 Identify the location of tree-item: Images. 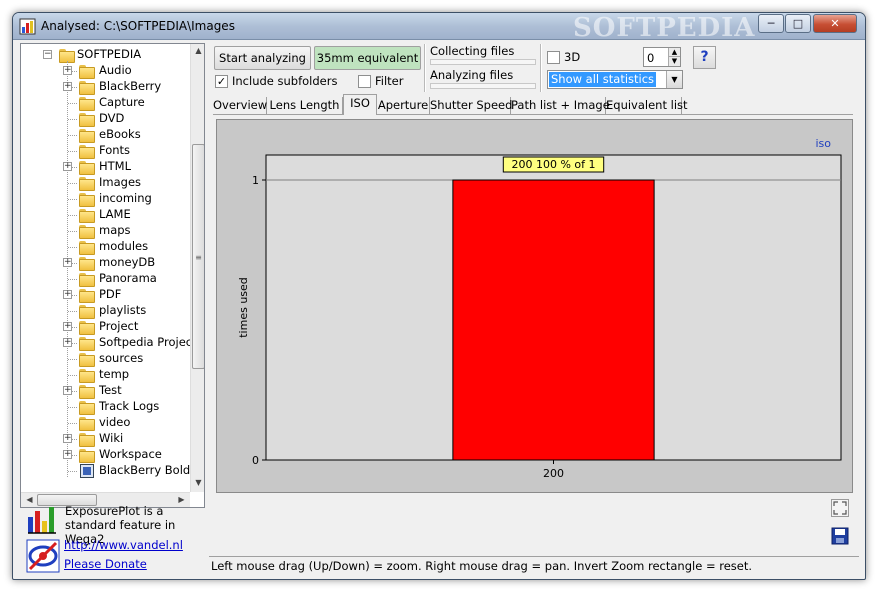
(106, 183).